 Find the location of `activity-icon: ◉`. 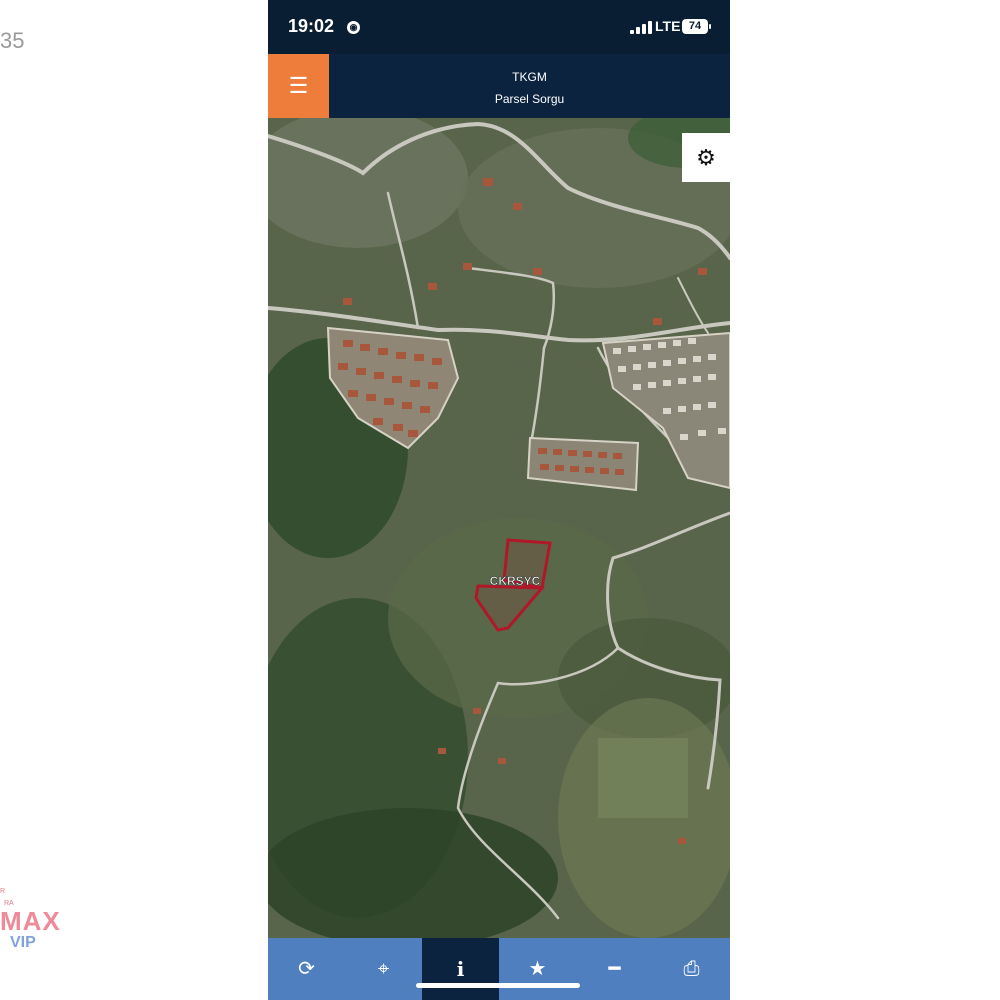

activity-icon: ◉ is located at coordinates (353, 27).